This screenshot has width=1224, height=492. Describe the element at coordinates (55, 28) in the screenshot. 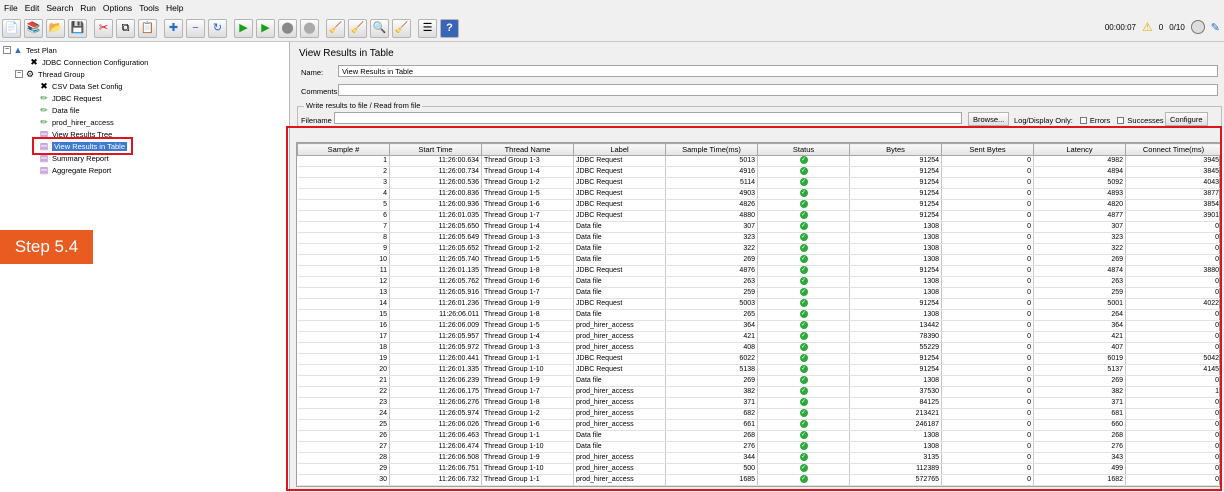

I see `open-icon: 📂` at that location.